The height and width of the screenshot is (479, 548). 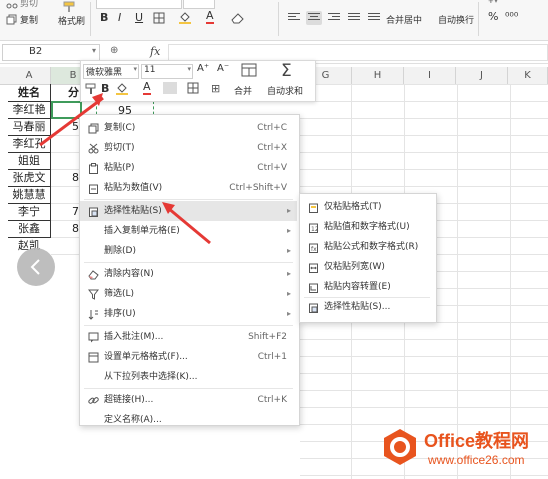 What do you see at coordinates (188, 251) in the screenshot?
I see `menu-item-6: 删除(D) ▸` at bounding box center [188, 251].